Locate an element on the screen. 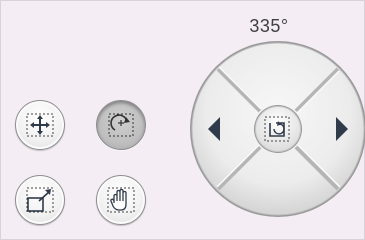 The height and width of the screenshot is (240, 365). center-reset-button is located at coordinates (278, 129).